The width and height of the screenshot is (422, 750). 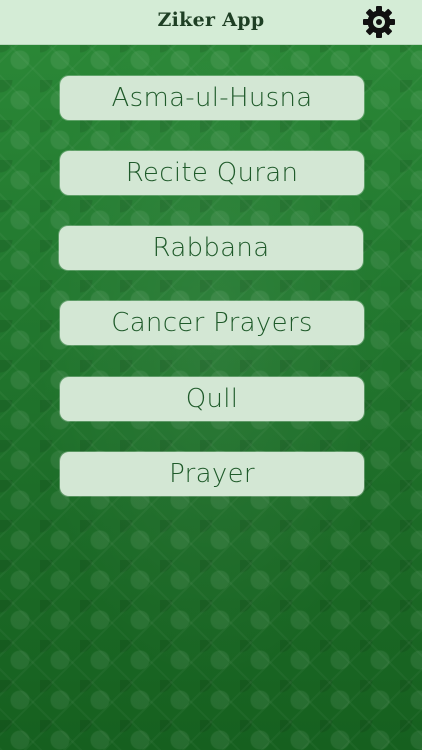 What do you see at coordinates (212, 173) in the screenshot?
I see `menu-button-recite-quran: Recite Quran` at bounding box center [212, 173].